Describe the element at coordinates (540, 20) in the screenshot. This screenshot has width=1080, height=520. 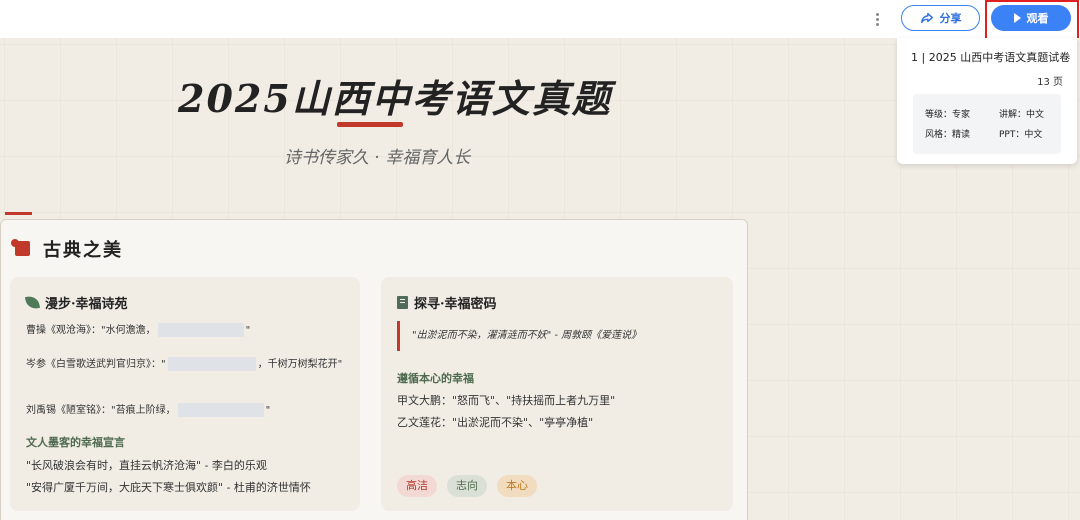
I see `top-toolbar: 分享 观看` at that location.